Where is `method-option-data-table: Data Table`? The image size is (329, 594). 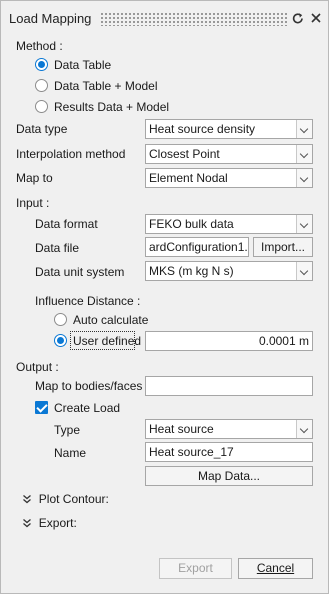 method-option-data-table: Data Table is located at coordinates (82, 65).